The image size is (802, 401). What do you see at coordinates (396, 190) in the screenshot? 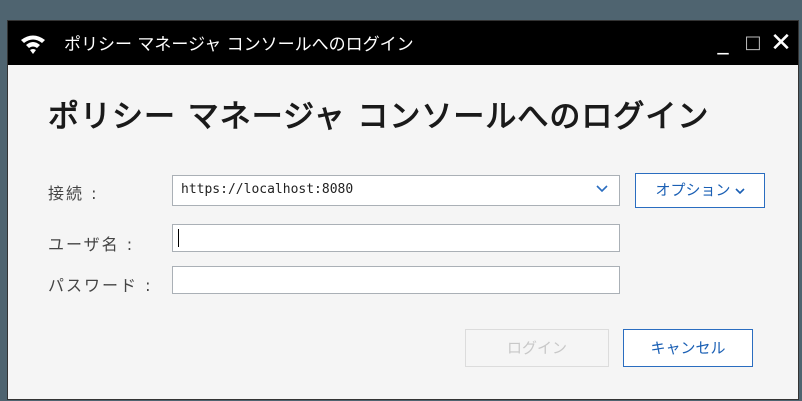
I see `connection-select: https://localhost:8080` at bounding box center [396, 190].